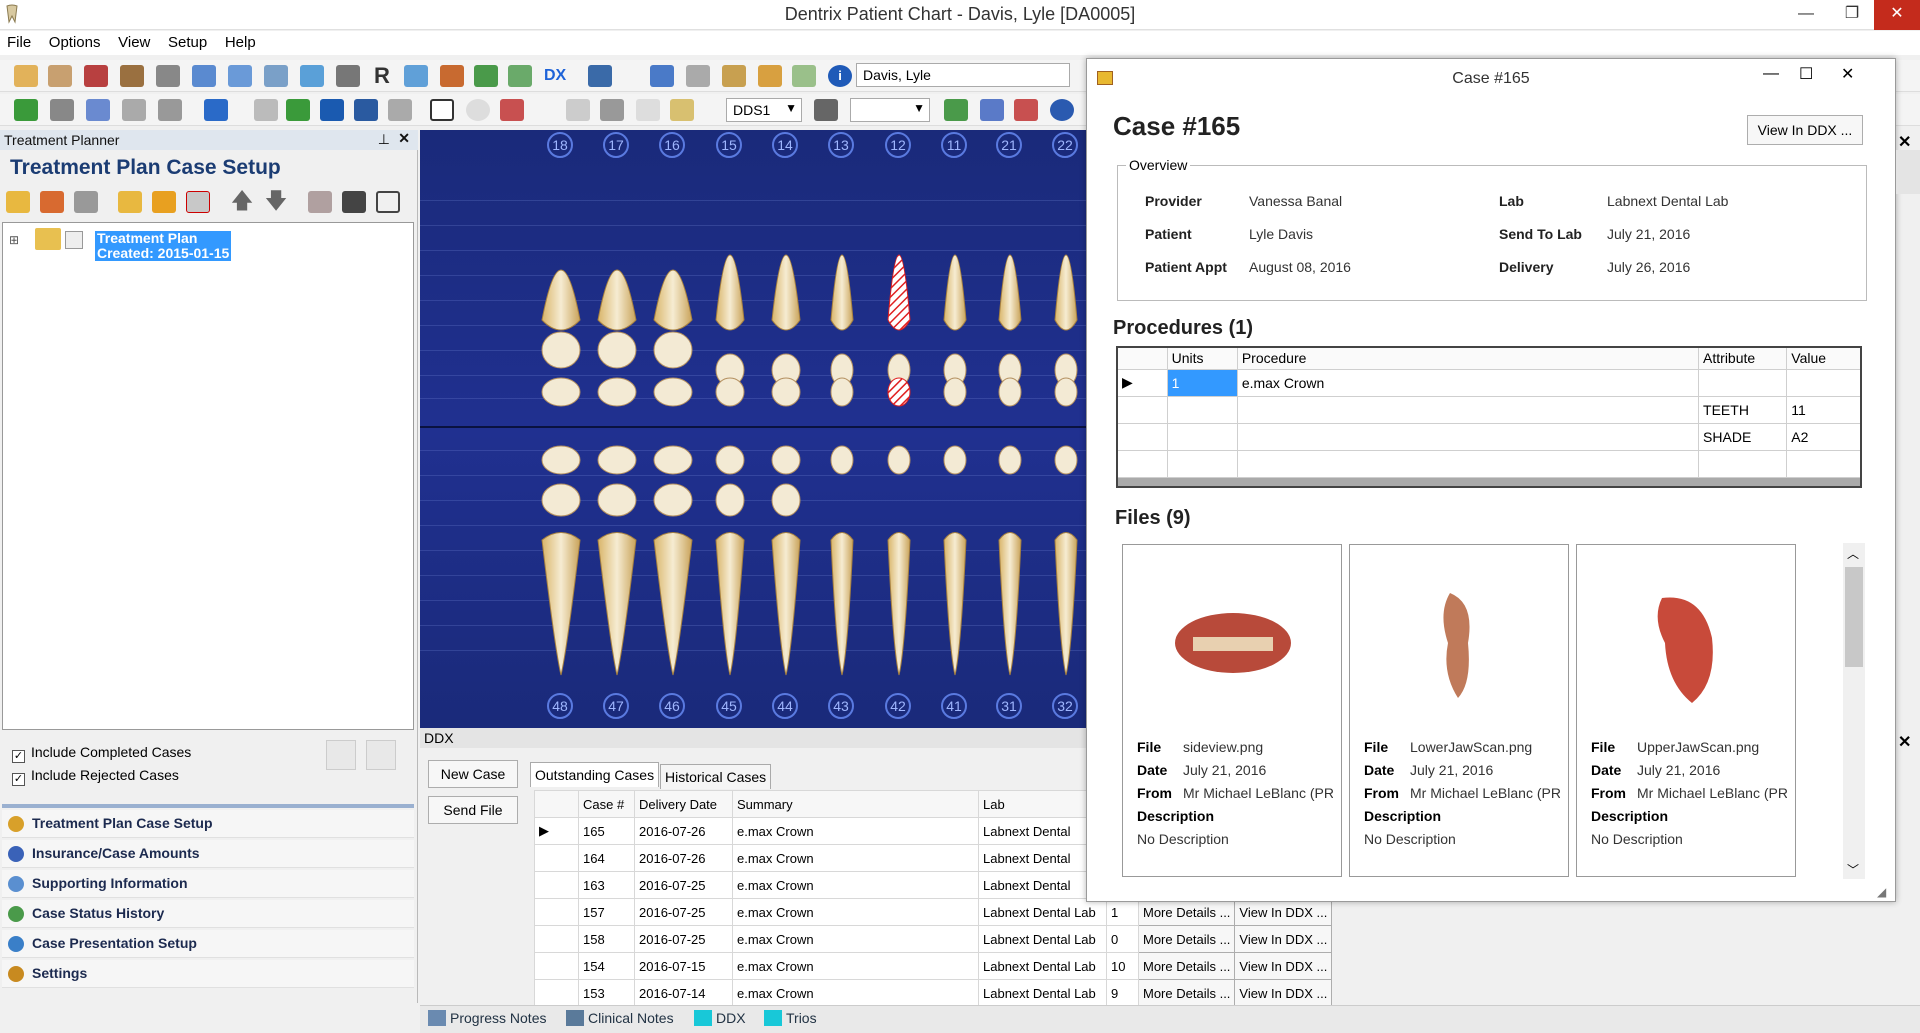 The image size is (1920, 1033). Describe the element at coordinates (487, 1018) in the screenshot. I see `tab-progress-notes: Progress Notes` at that location.